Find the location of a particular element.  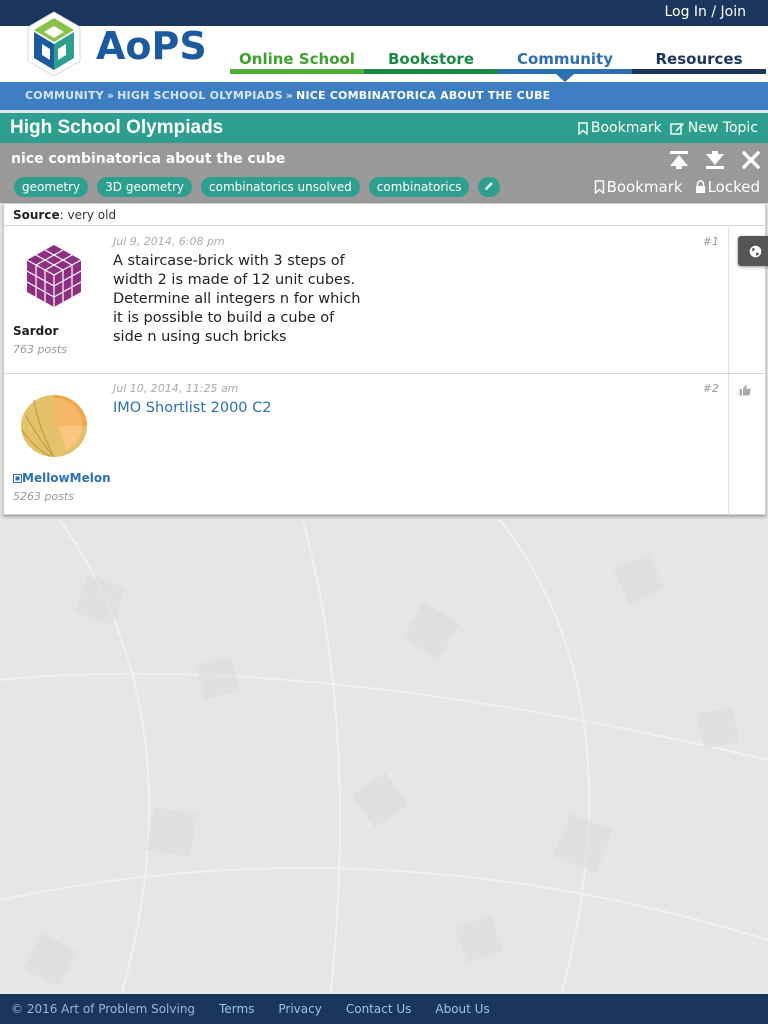

edit-tags-button is located at coordinates (489, 187).